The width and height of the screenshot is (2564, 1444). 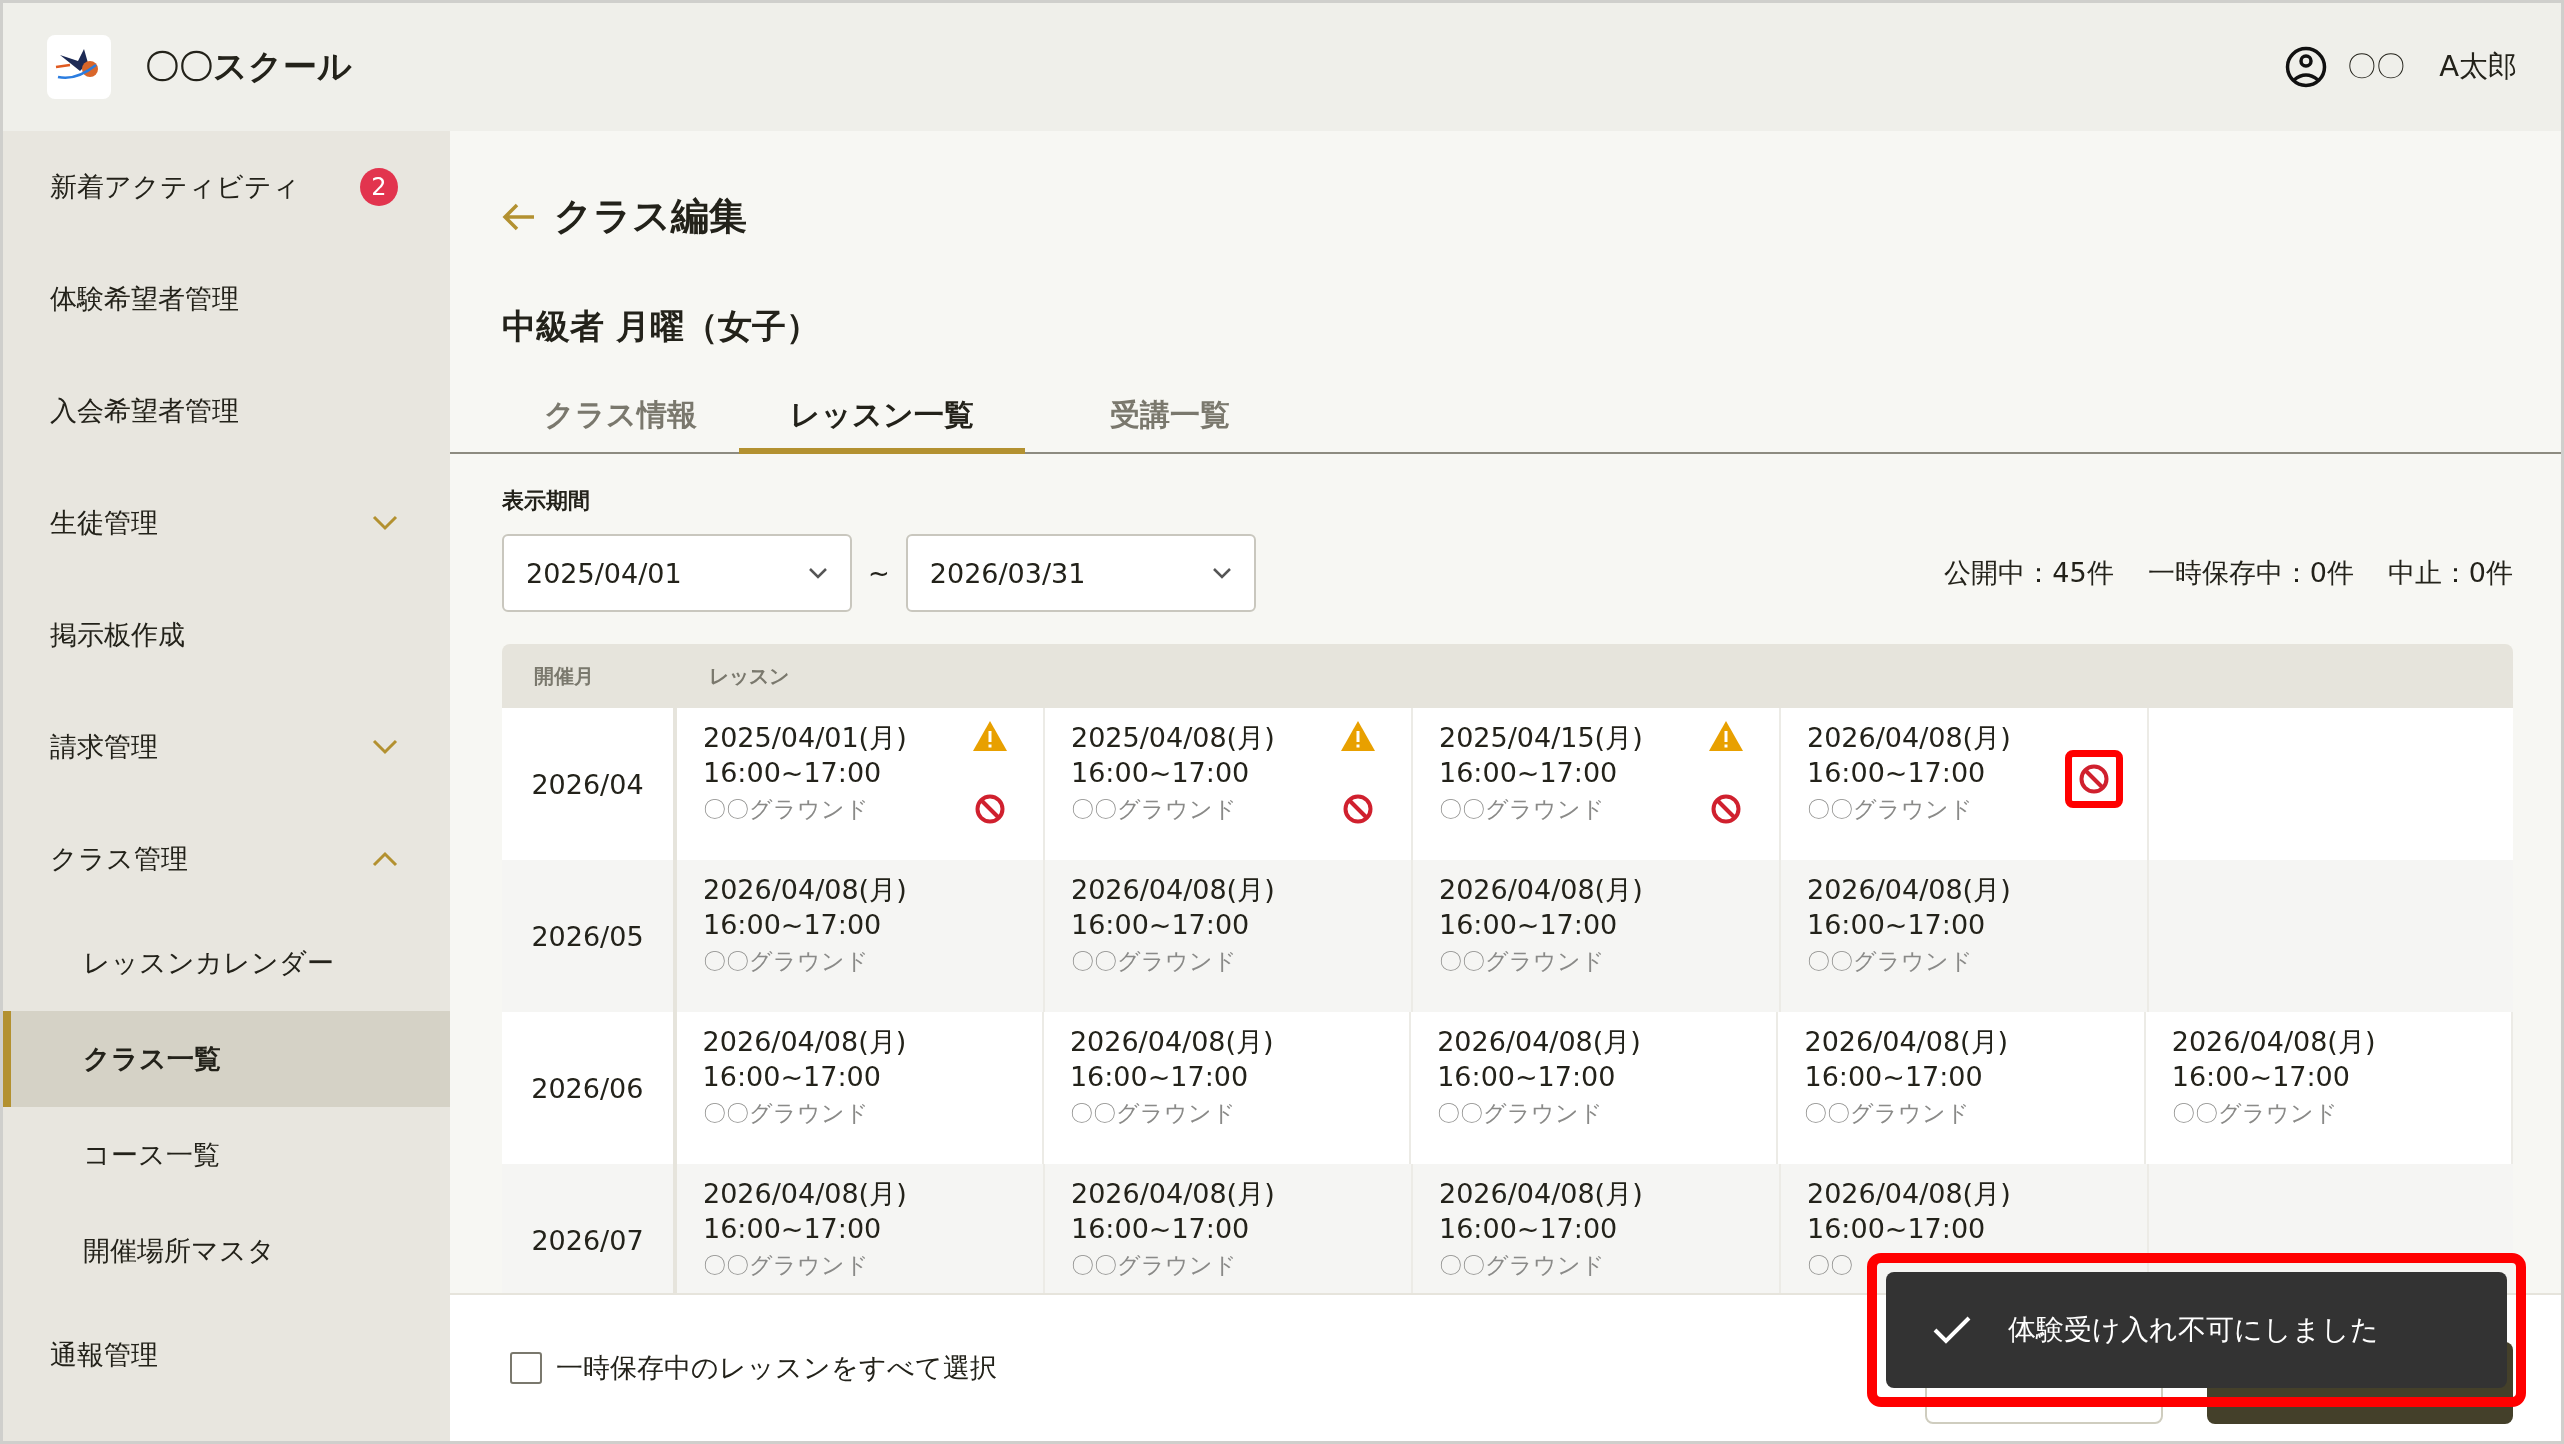 What do you see at coordinates (118, 635) in the screenshot?
I see `sidebar-item-label: 掲示板作成` at bounding box center [118, 635].